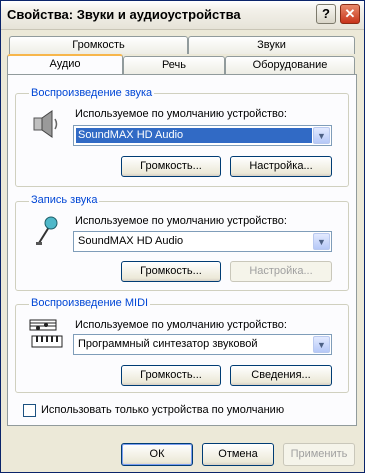 This screenshot has width=365, height=473. I want to click on ok-button: ОК, so click(157, 454).